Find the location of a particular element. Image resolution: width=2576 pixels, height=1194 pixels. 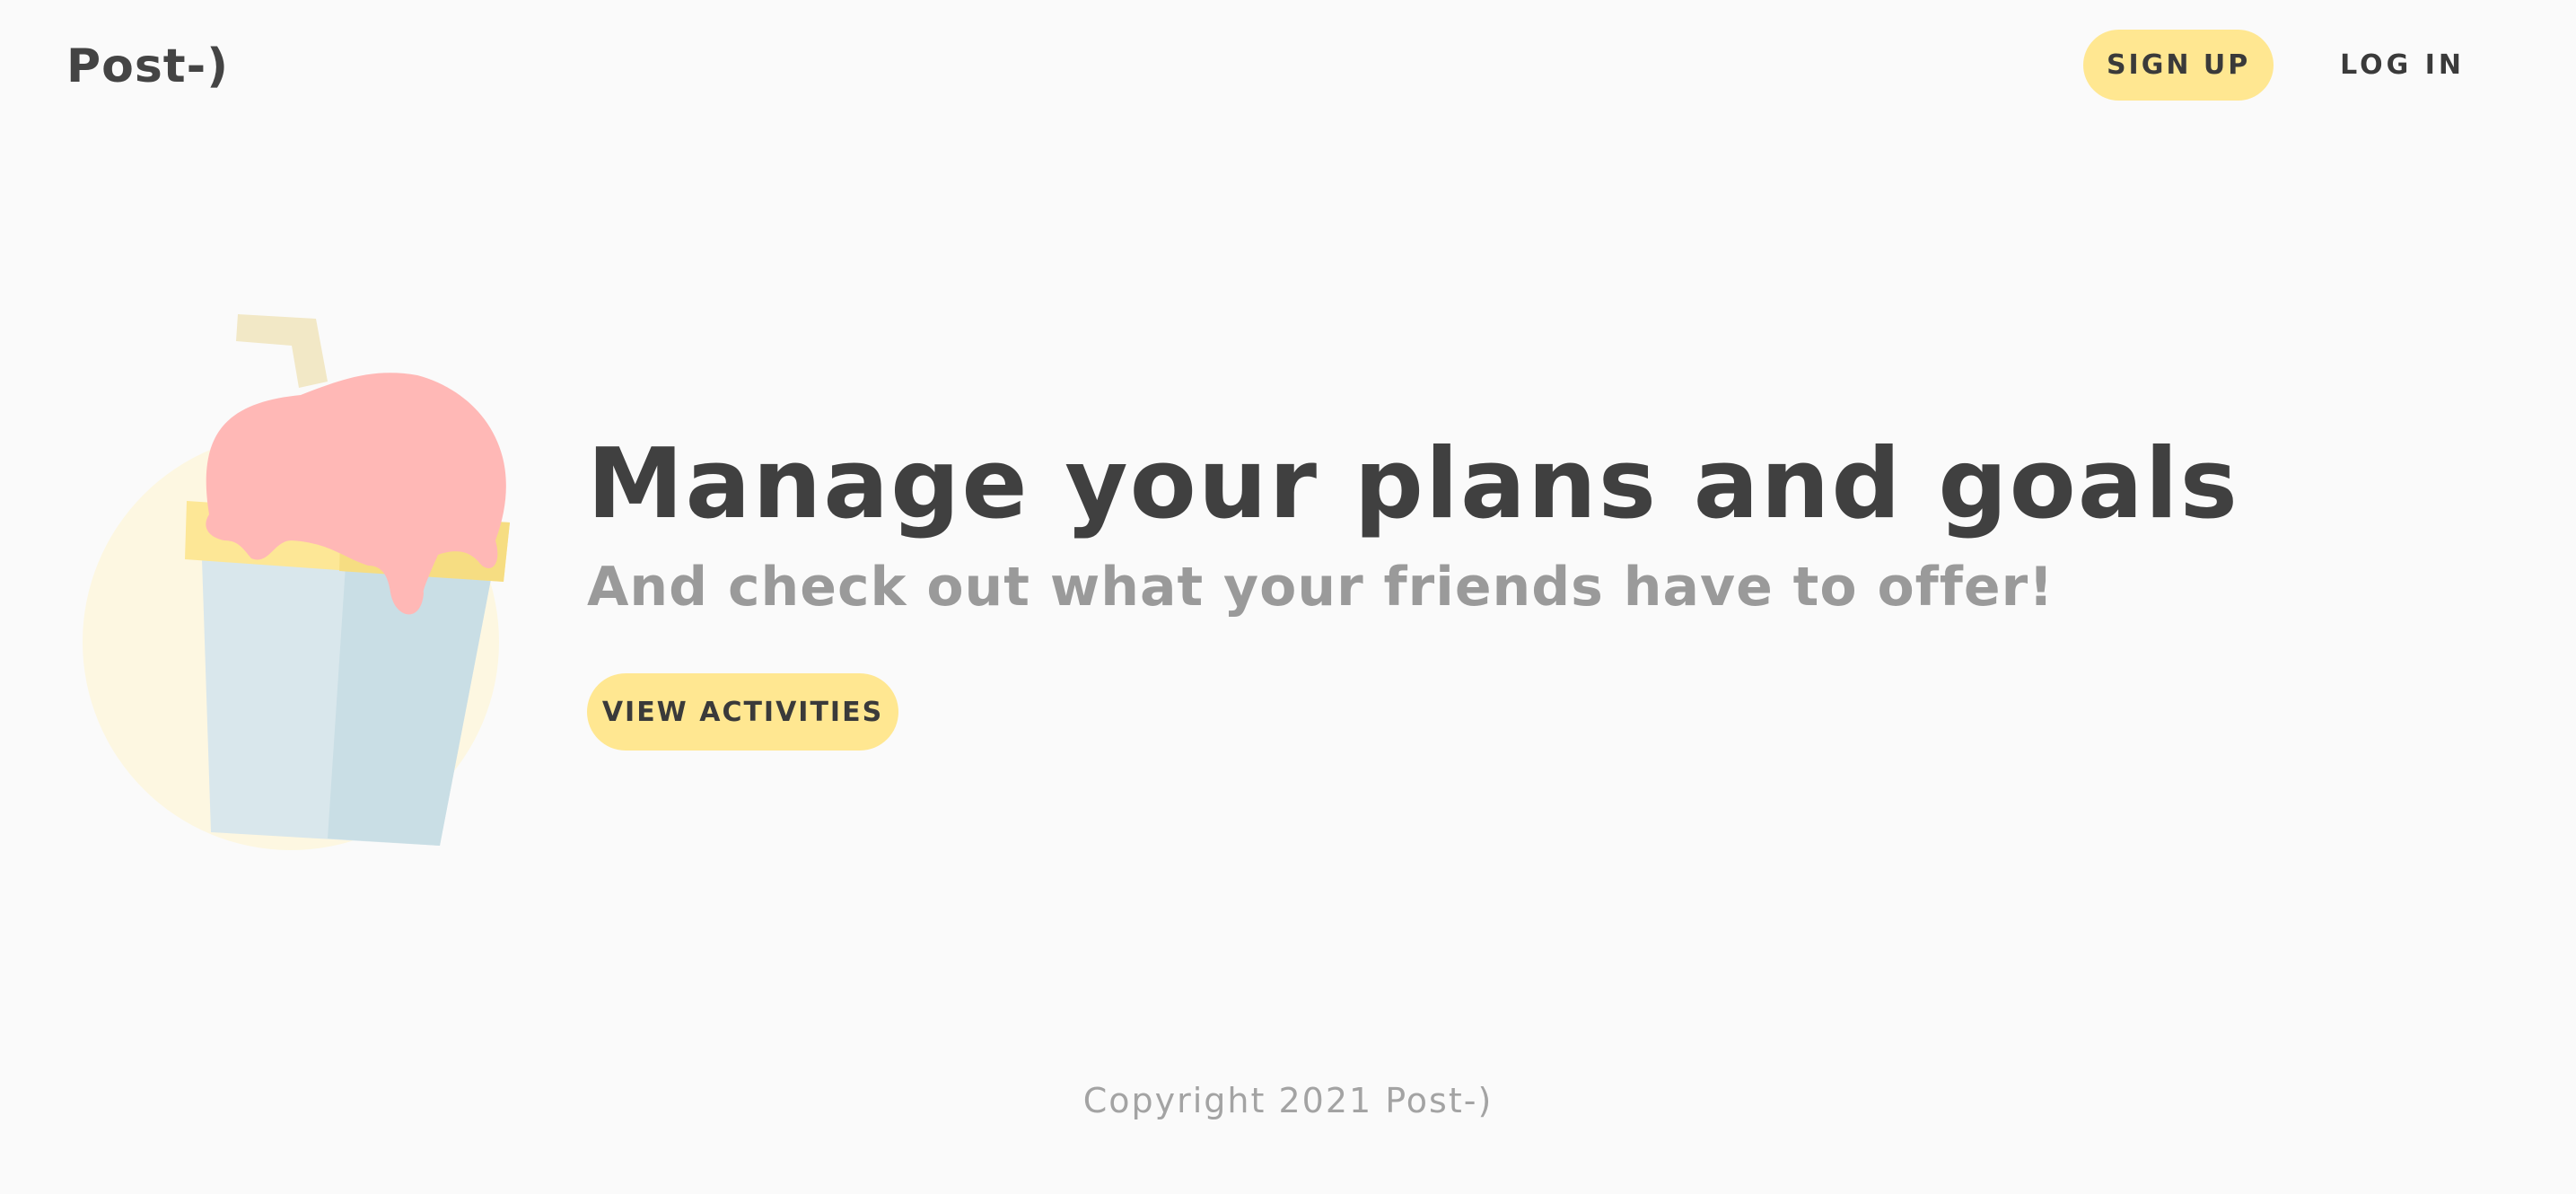

log-in-button: LOG IN is located at coordinates (2402, 65).